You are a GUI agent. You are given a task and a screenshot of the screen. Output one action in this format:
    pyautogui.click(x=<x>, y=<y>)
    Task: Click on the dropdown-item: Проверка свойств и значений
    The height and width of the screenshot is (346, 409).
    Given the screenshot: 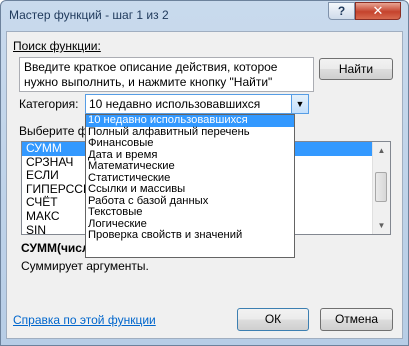 What is the action you would take?
    pyautogui.click(x=190, y=235)
    